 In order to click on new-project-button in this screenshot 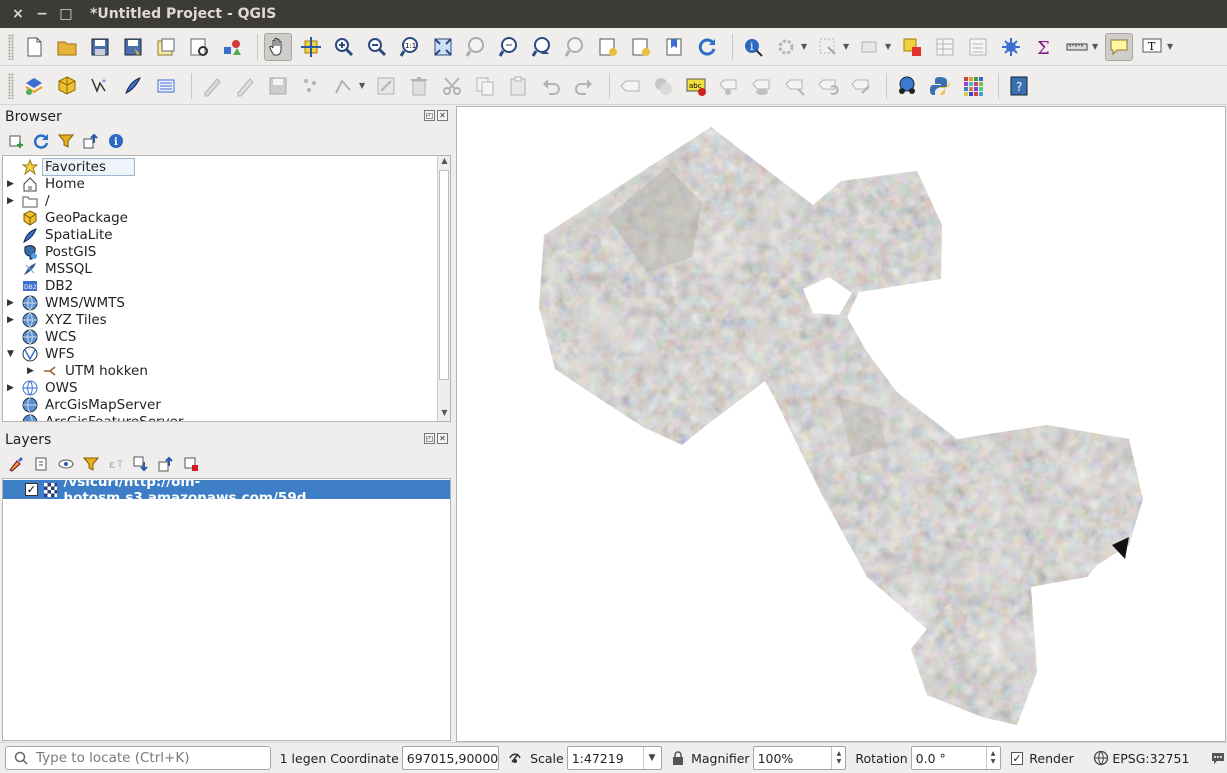, I will do `click(34, 47)`.